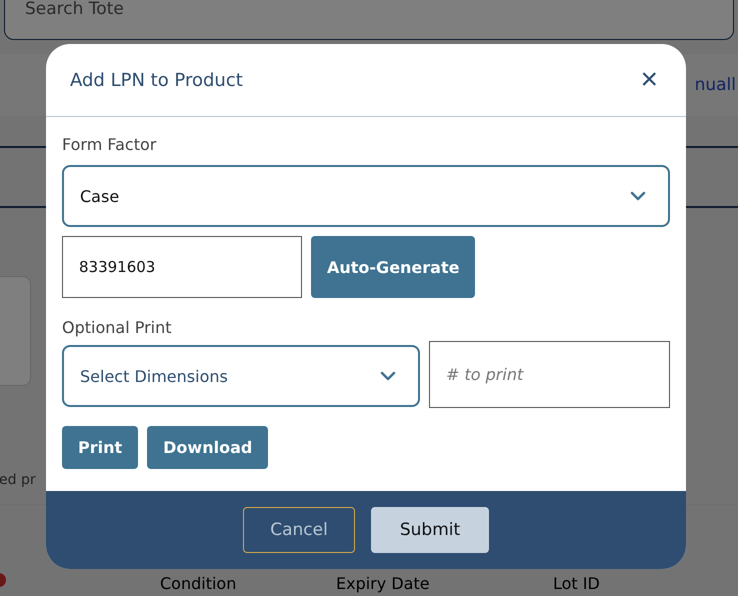  What do you see at coordinates (430, 530) in the screenshot?
I see `submit-button: Submit` at bounding box center [430, 530].